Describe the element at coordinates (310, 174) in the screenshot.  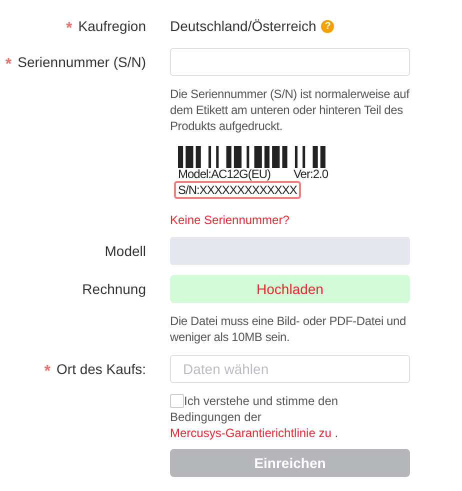
I see `version-label: Ver:2.0` at that location.